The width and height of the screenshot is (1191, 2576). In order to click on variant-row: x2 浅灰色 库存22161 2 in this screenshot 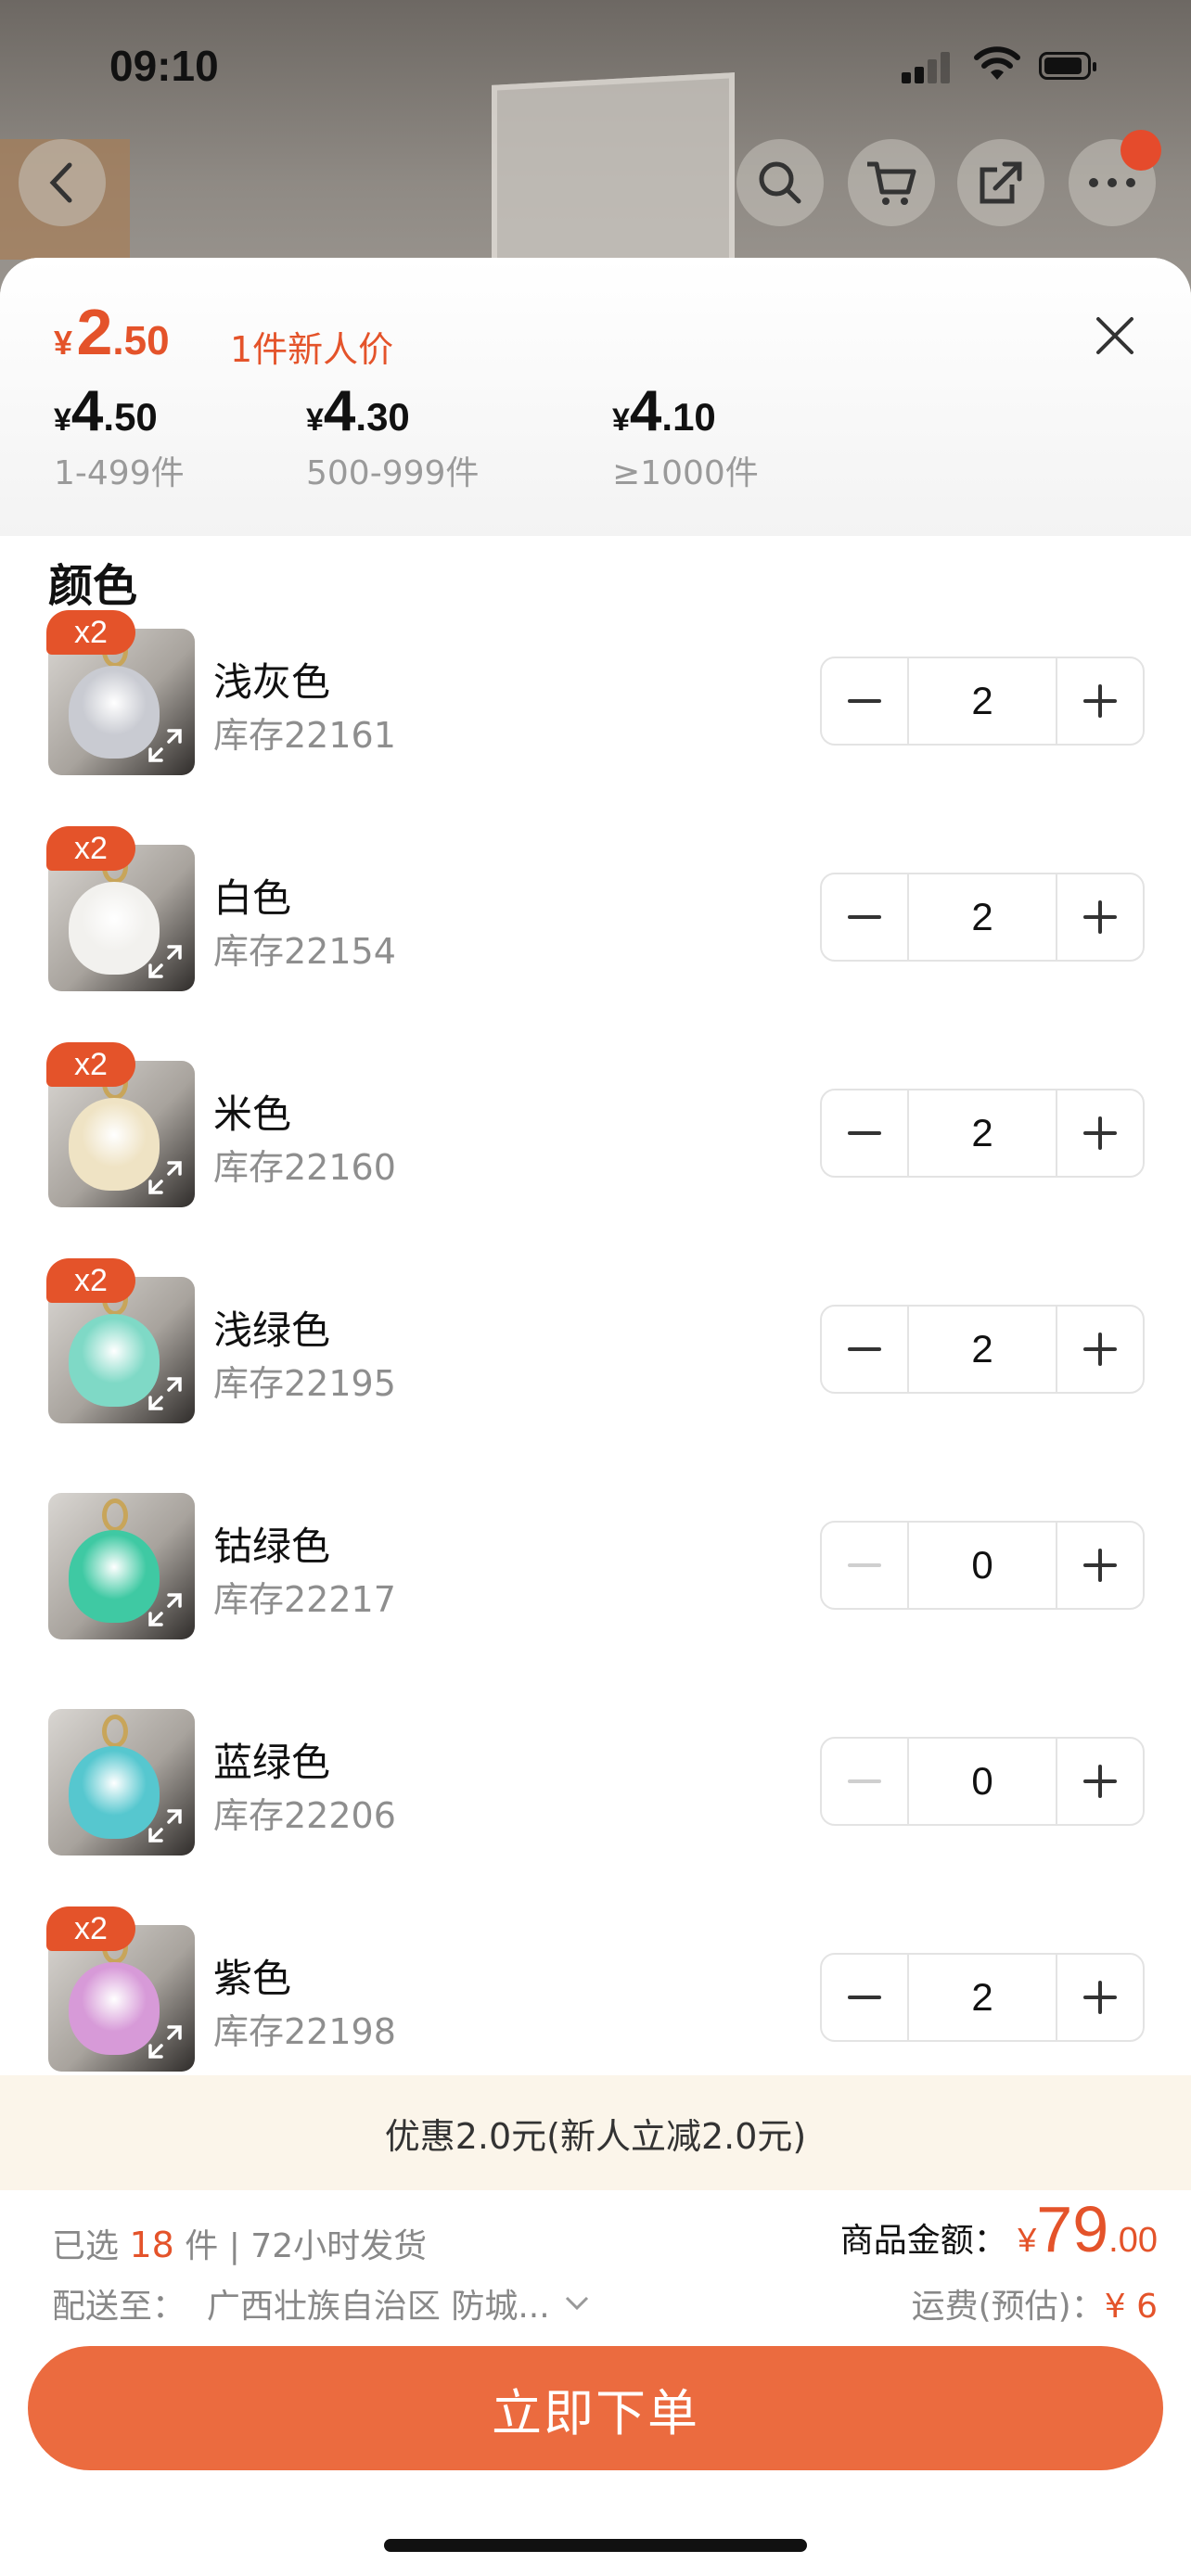, I will do `click(595, 692)`.